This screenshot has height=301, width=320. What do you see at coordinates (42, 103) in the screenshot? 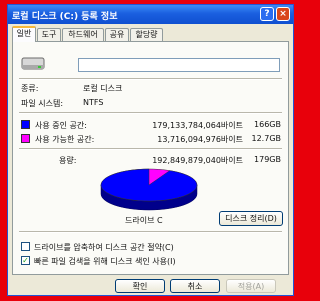
I see `filesystem-label: 파일 시스템:` at bounding box center [42, 103].